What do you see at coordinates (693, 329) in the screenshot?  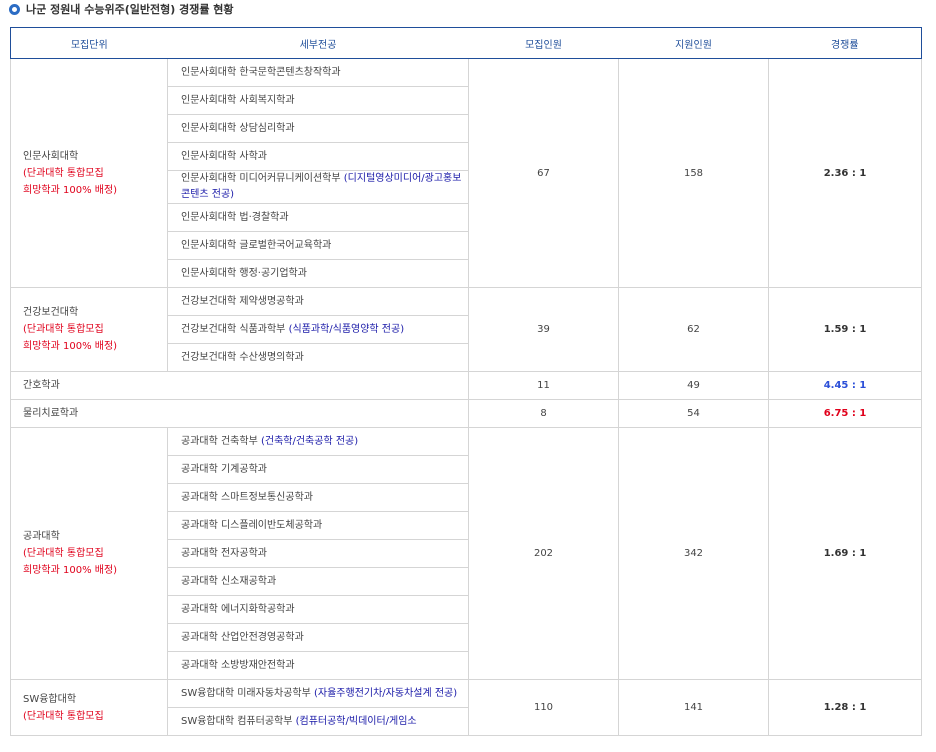 I see `applicants-cell: 62` at bounding box center [693, 329].